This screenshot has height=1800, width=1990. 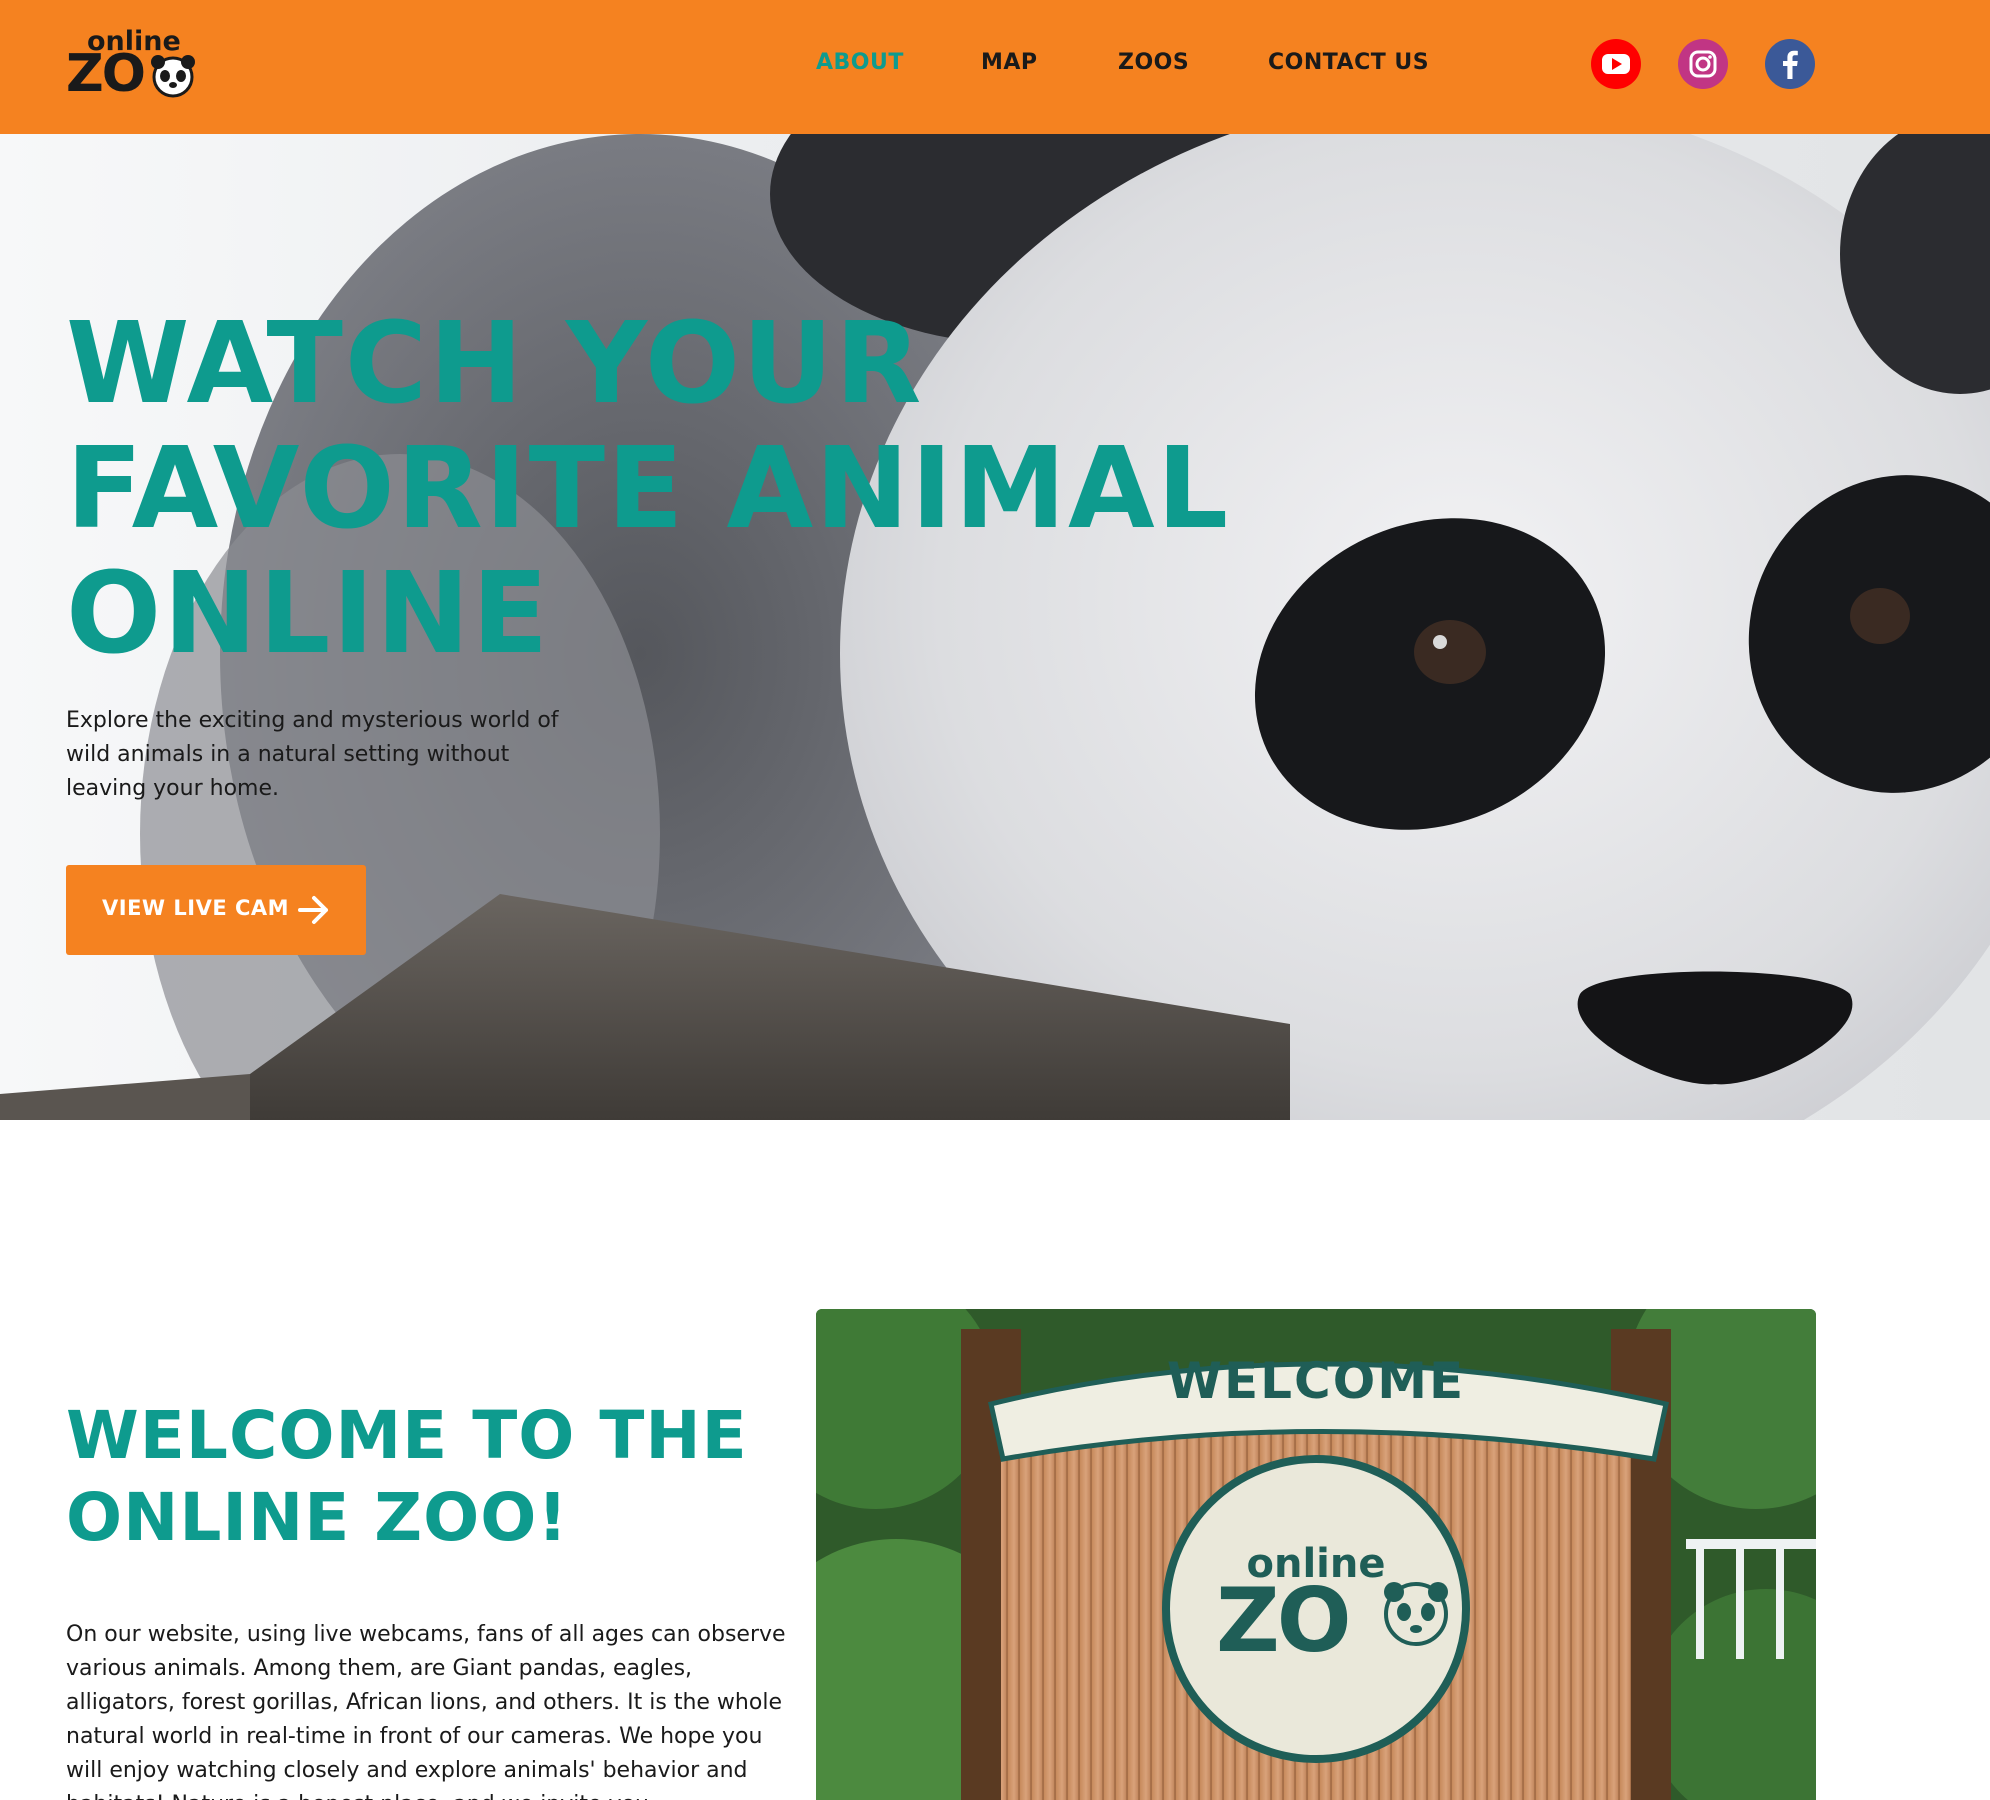 I want to click on nav-item-map: MAP, so click(x=1009, y=62).